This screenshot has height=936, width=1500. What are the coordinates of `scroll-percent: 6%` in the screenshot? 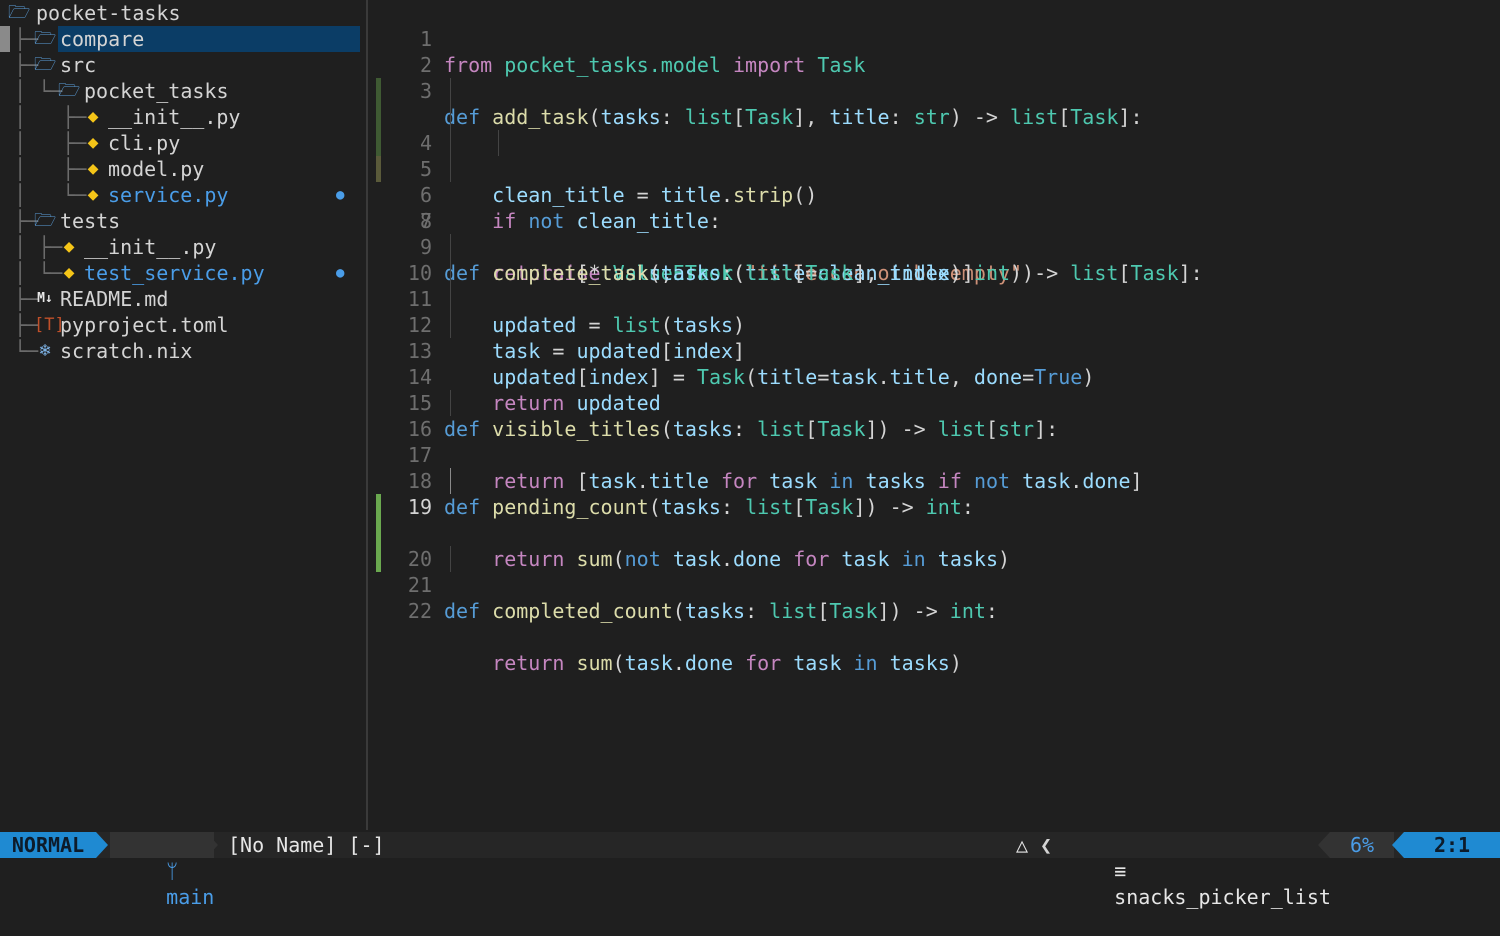 It's located at (1362, 845).